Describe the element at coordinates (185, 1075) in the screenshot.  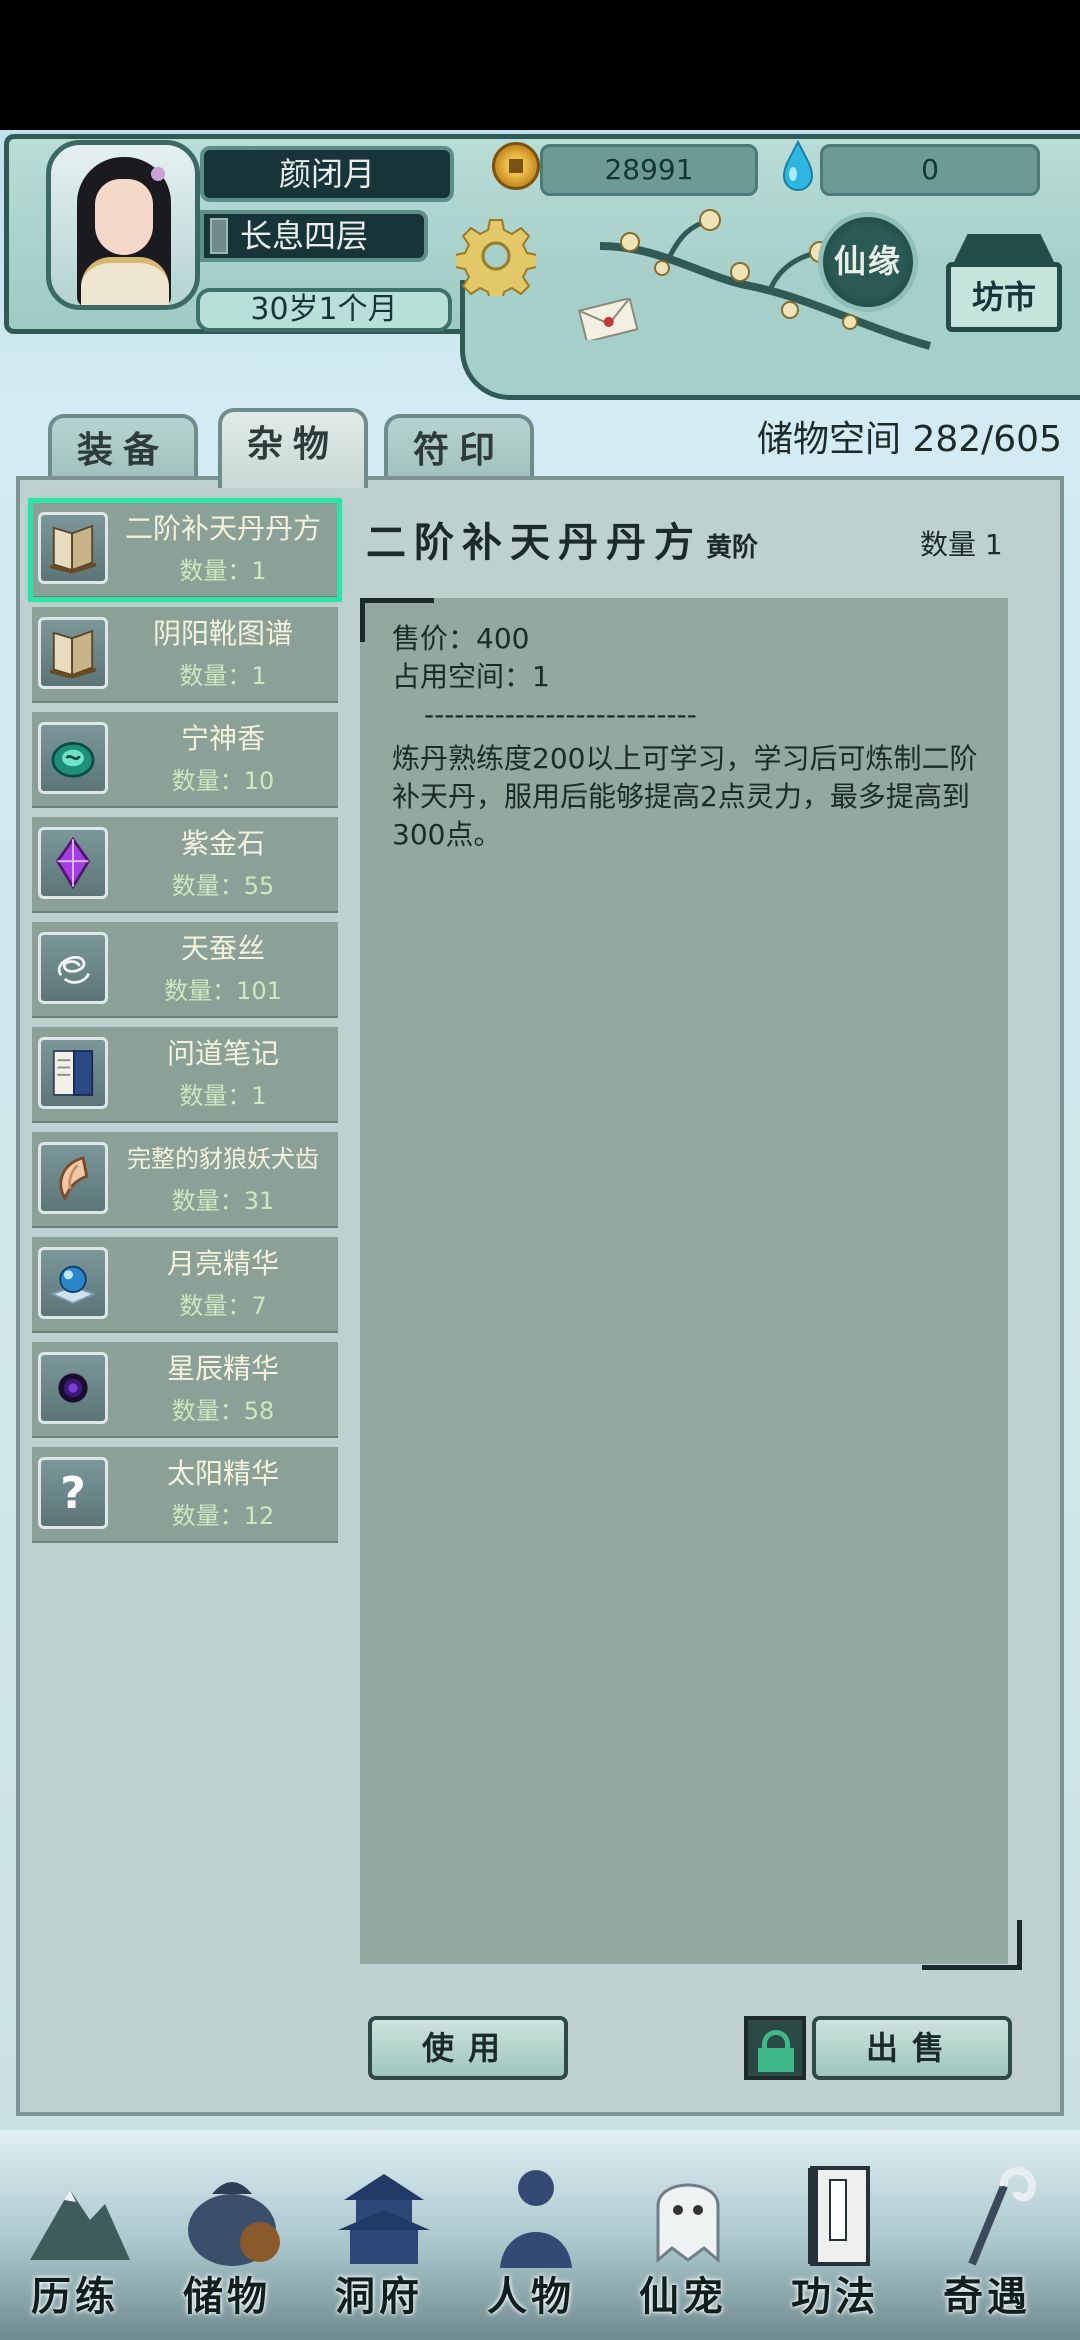
I see `list-item: 问道笔记 数量：1` at that location.